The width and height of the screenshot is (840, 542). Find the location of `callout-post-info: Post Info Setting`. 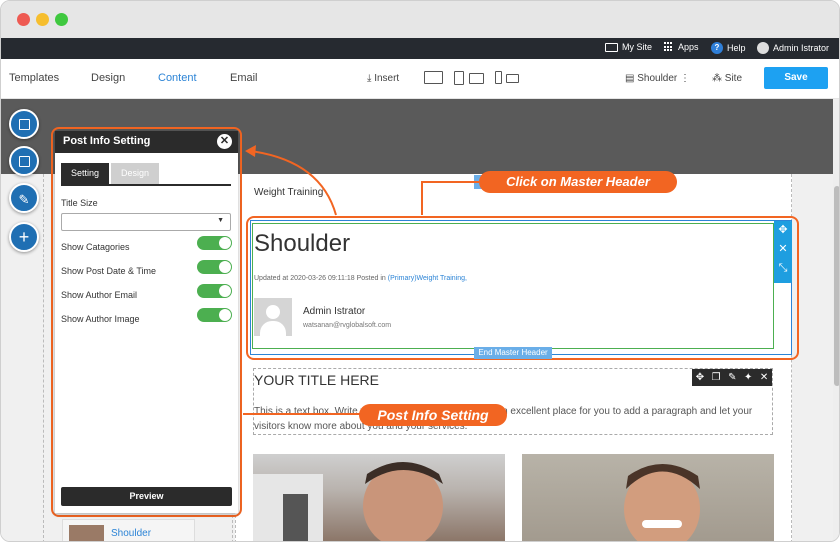

callout-post-info: Post Info Setting is located at coordinates (433, 415).